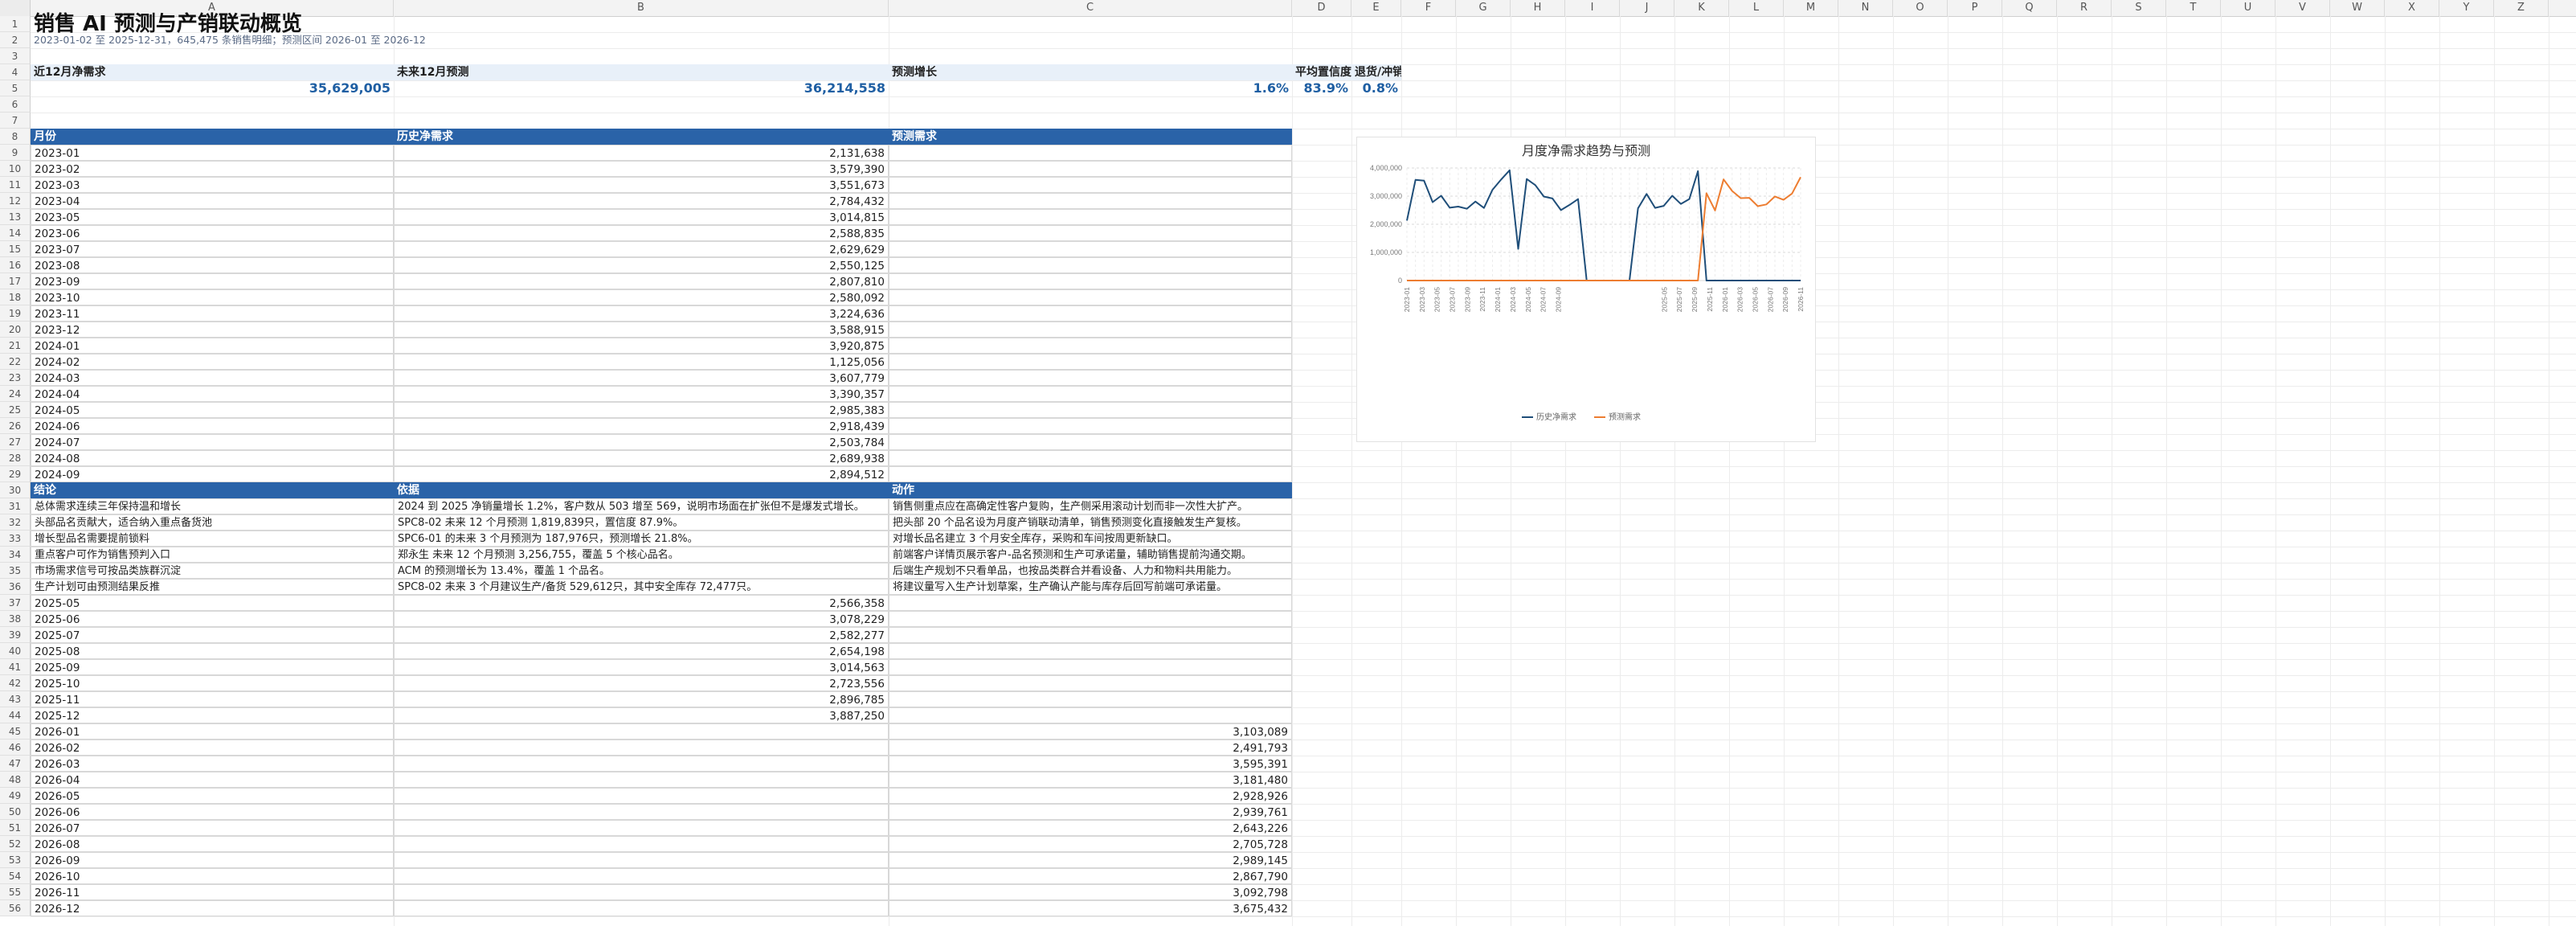  What do you see at coordinates (15, 683) in the screenshot?
I see `row-header: 42` at bounding box center [15, 683].